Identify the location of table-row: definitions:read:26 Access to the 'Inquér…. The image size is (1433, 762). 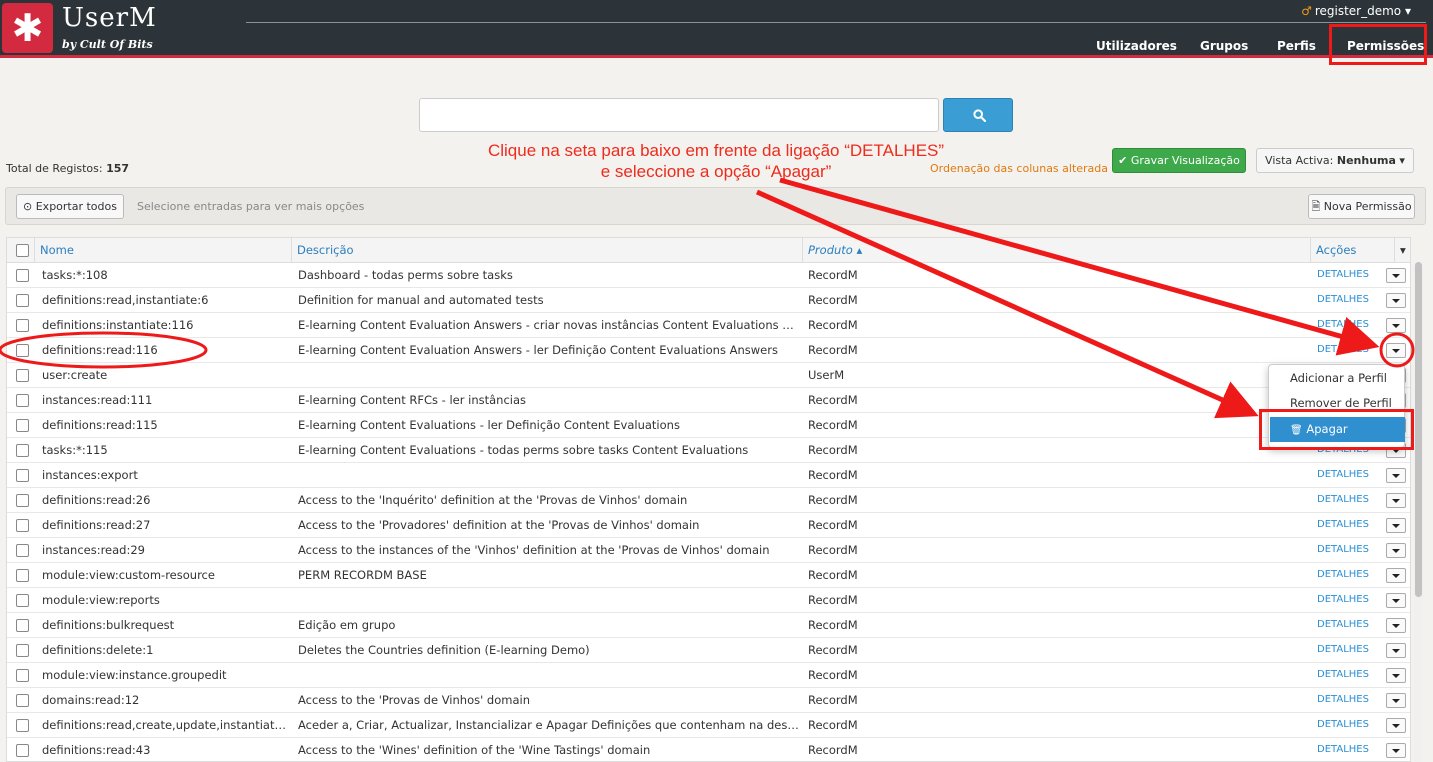
(708, 500).